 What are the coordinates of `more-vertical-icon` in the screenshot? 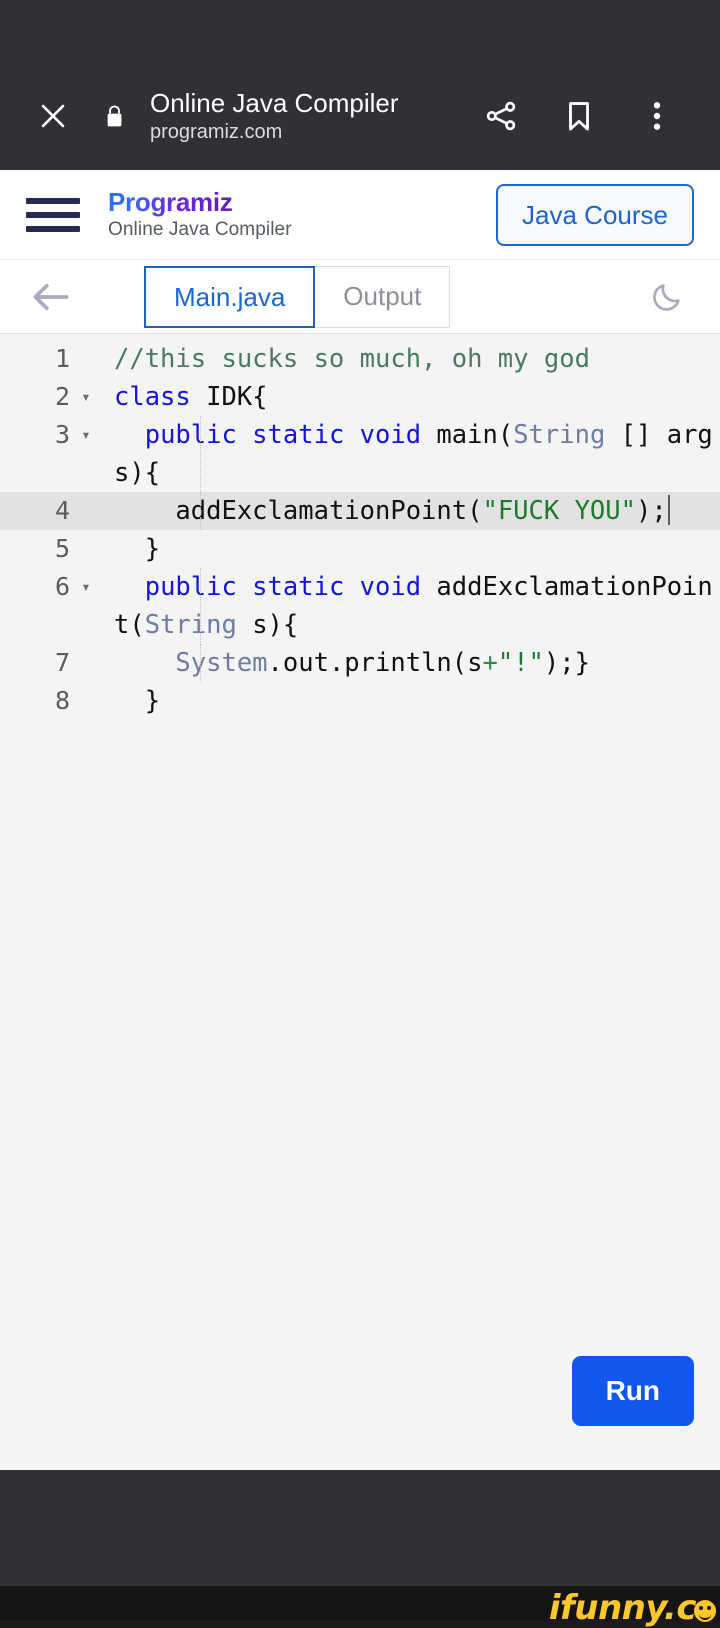 It's located at (657, 116).